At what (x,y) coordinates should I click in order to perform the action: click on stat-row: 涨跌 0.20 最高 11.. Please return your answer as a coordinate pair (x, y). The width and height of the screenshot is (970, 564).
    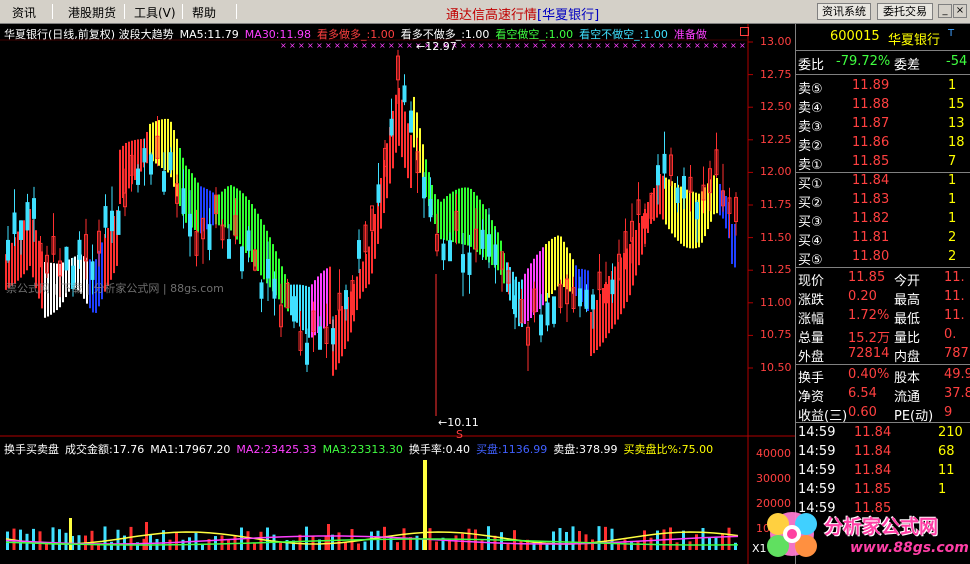
    Looking at the image, I should click on (883, 298).